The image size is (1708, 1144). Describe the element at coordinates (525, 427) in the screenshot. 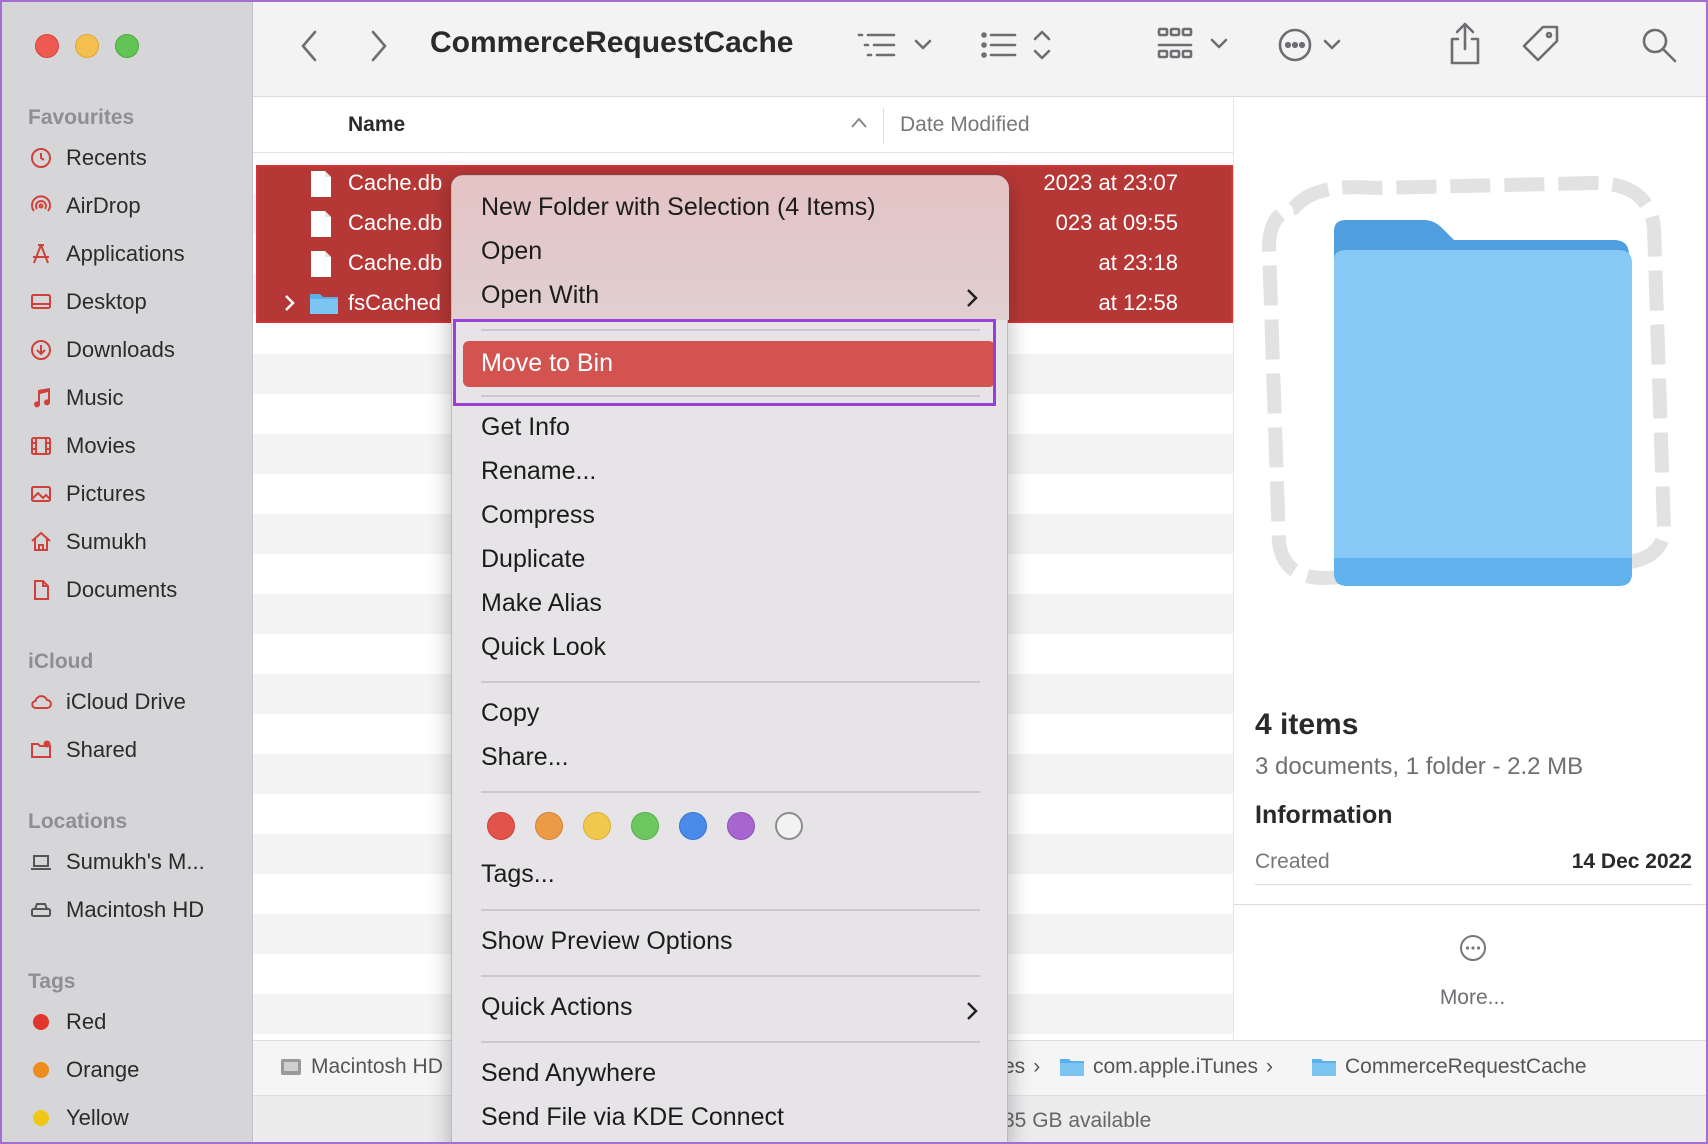

I see `menu-item-get-info: Get Info` at that location.